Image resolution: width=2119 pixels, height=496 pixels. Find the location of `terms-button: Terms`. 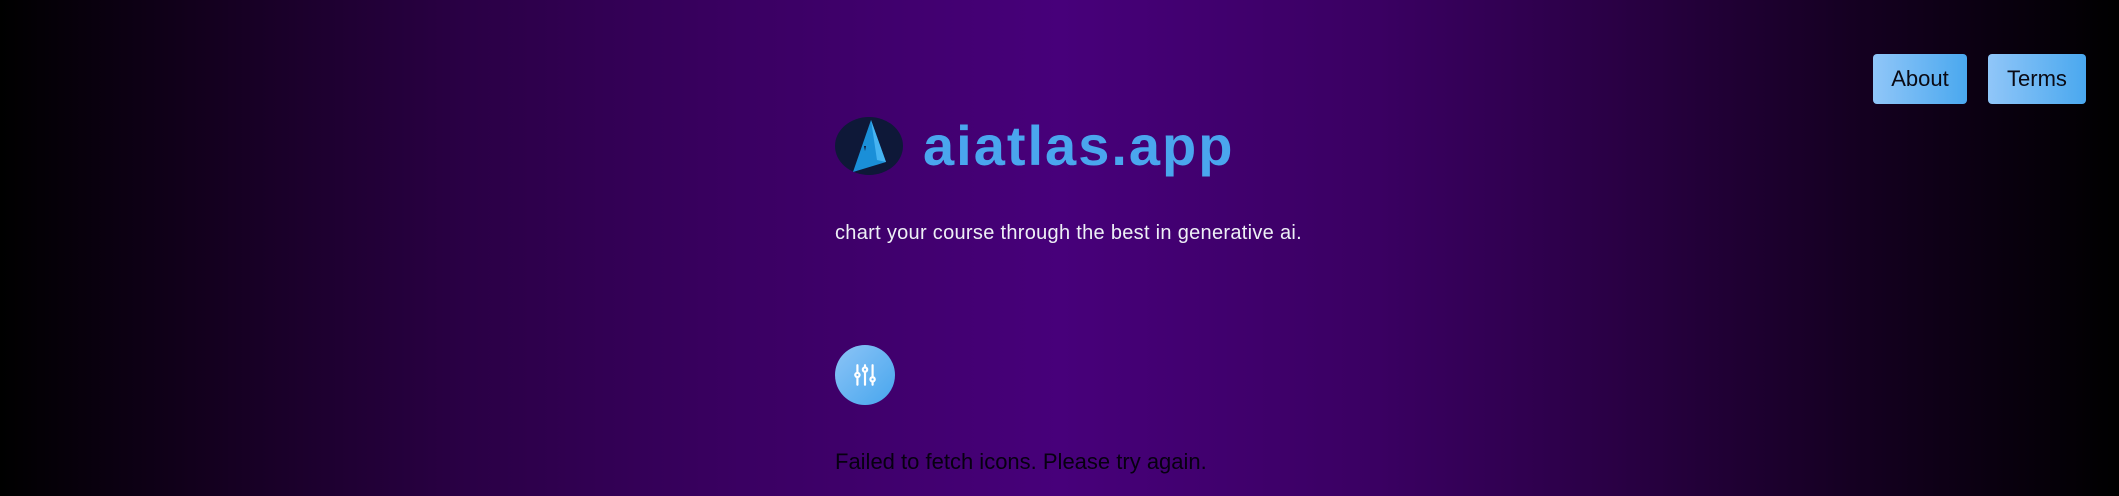

terms-button: Terms is located at coordinates (2037, 79).